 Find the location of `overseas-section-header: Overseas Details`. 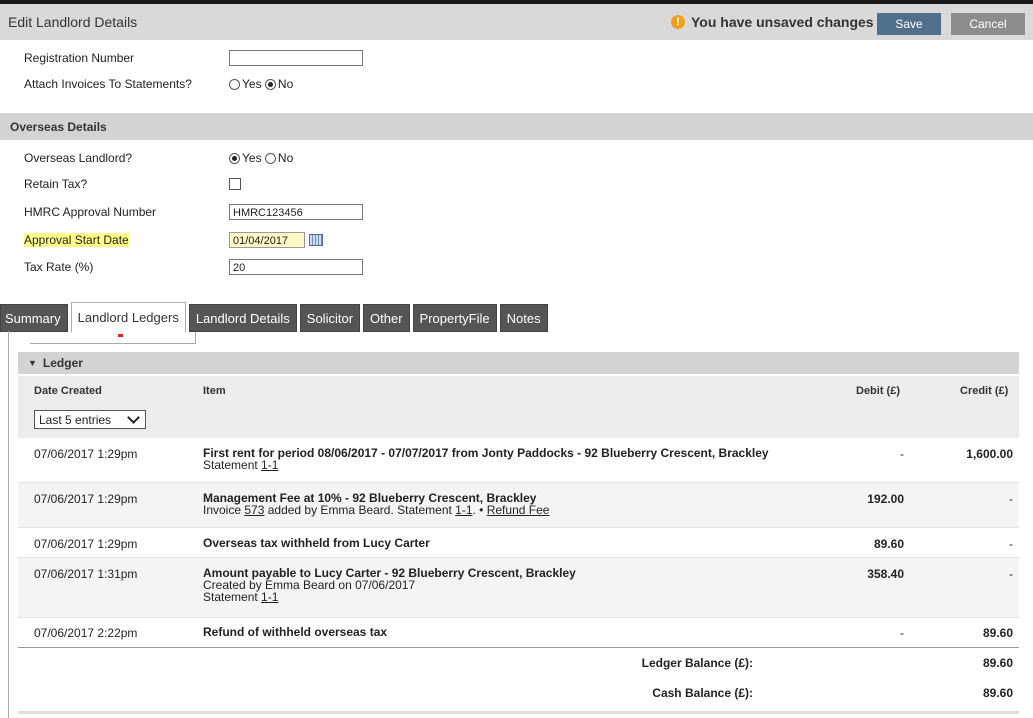

overseas-section-header: Overseas Details is located at coordinates (516, 126).